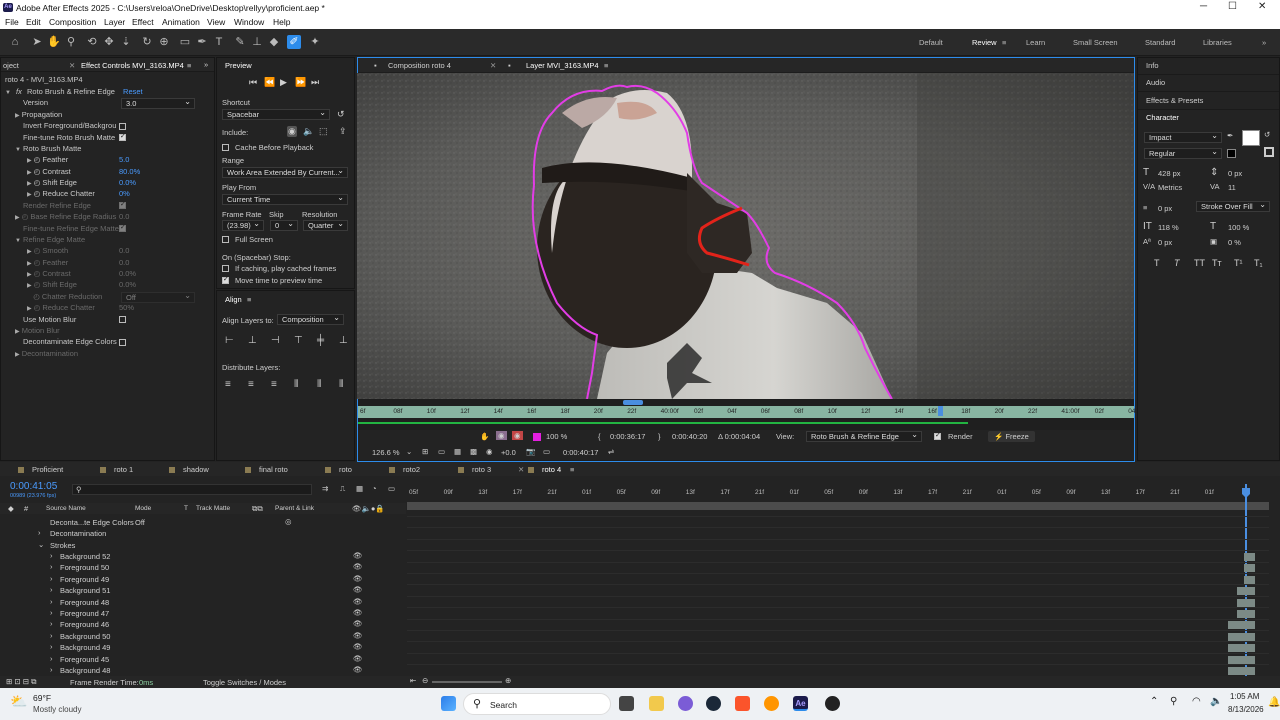  What do you see at coordinates (1011, 436) in the screenshot?
I see `freeze-button: ⚡ Freeze` at bounding box center [1011, 436].